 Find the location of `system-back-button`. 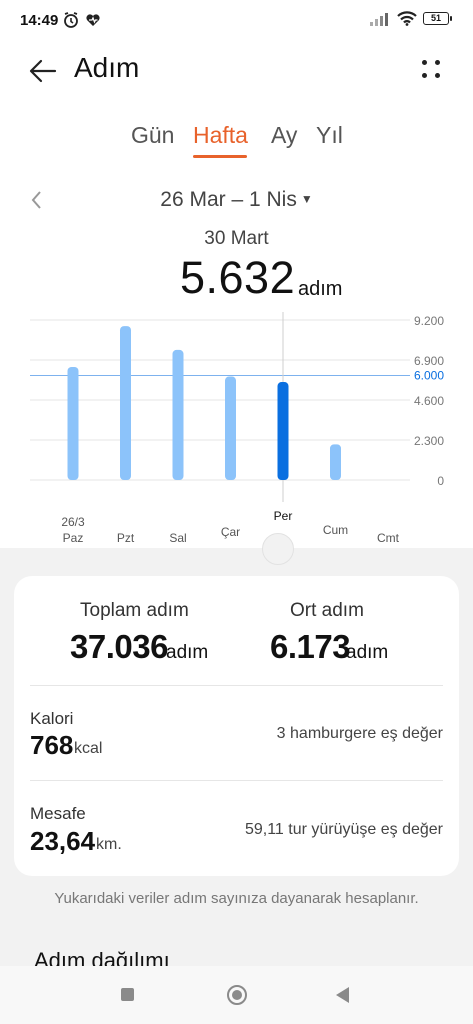

system-back-button is located at coordinates (342, 995).